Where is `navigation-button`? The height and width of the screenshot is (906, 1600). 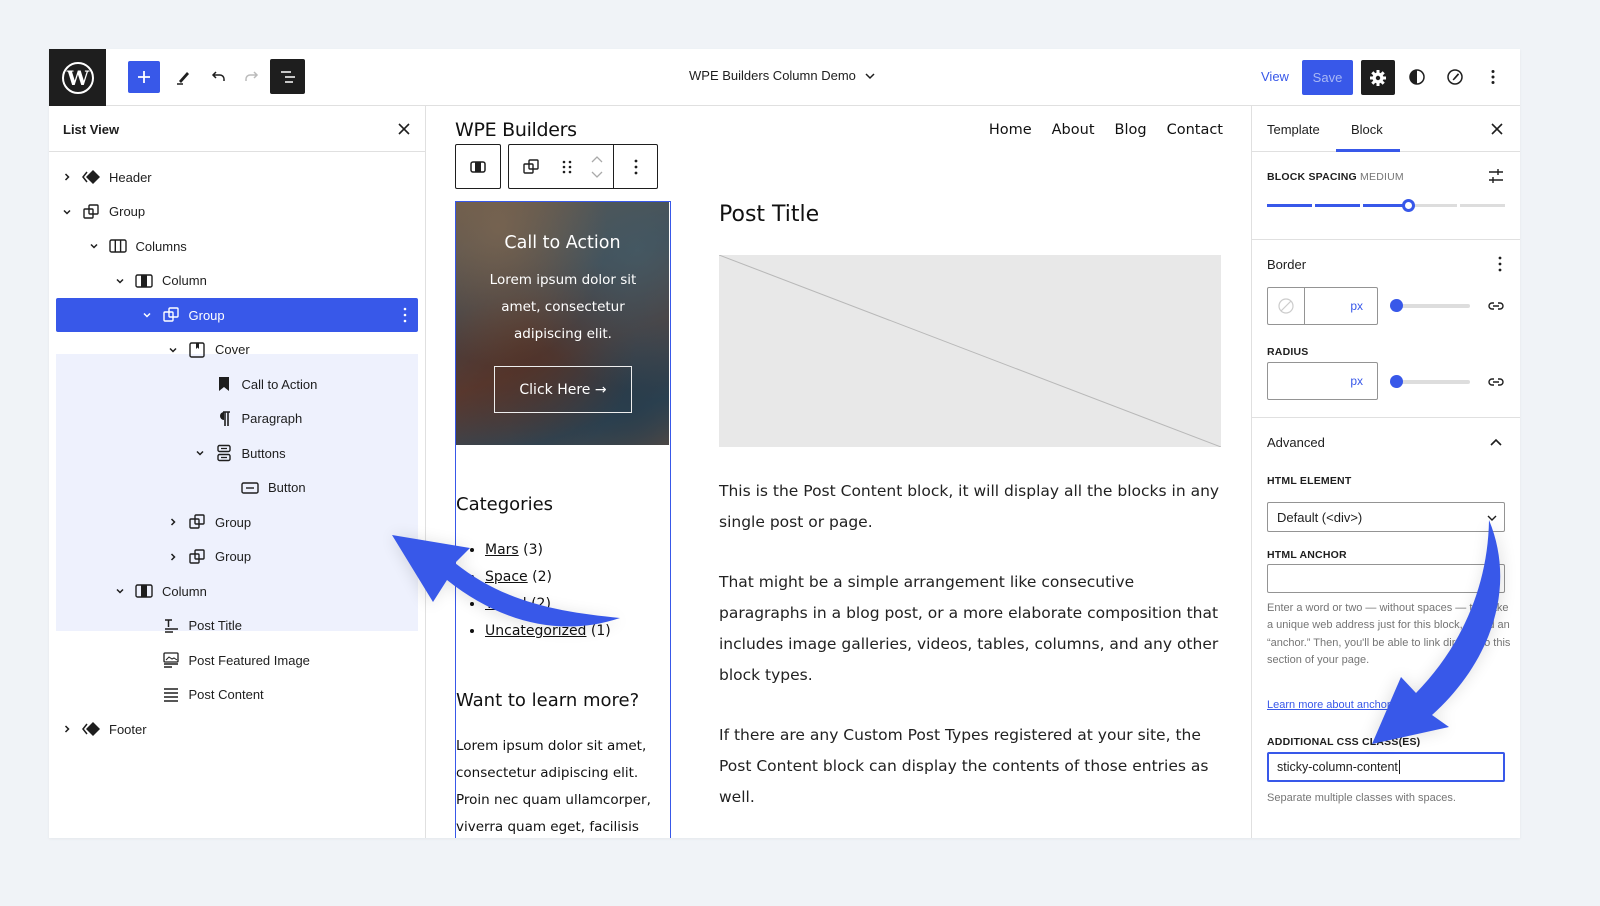
navigation-button is located at coordinates (1455, 77).